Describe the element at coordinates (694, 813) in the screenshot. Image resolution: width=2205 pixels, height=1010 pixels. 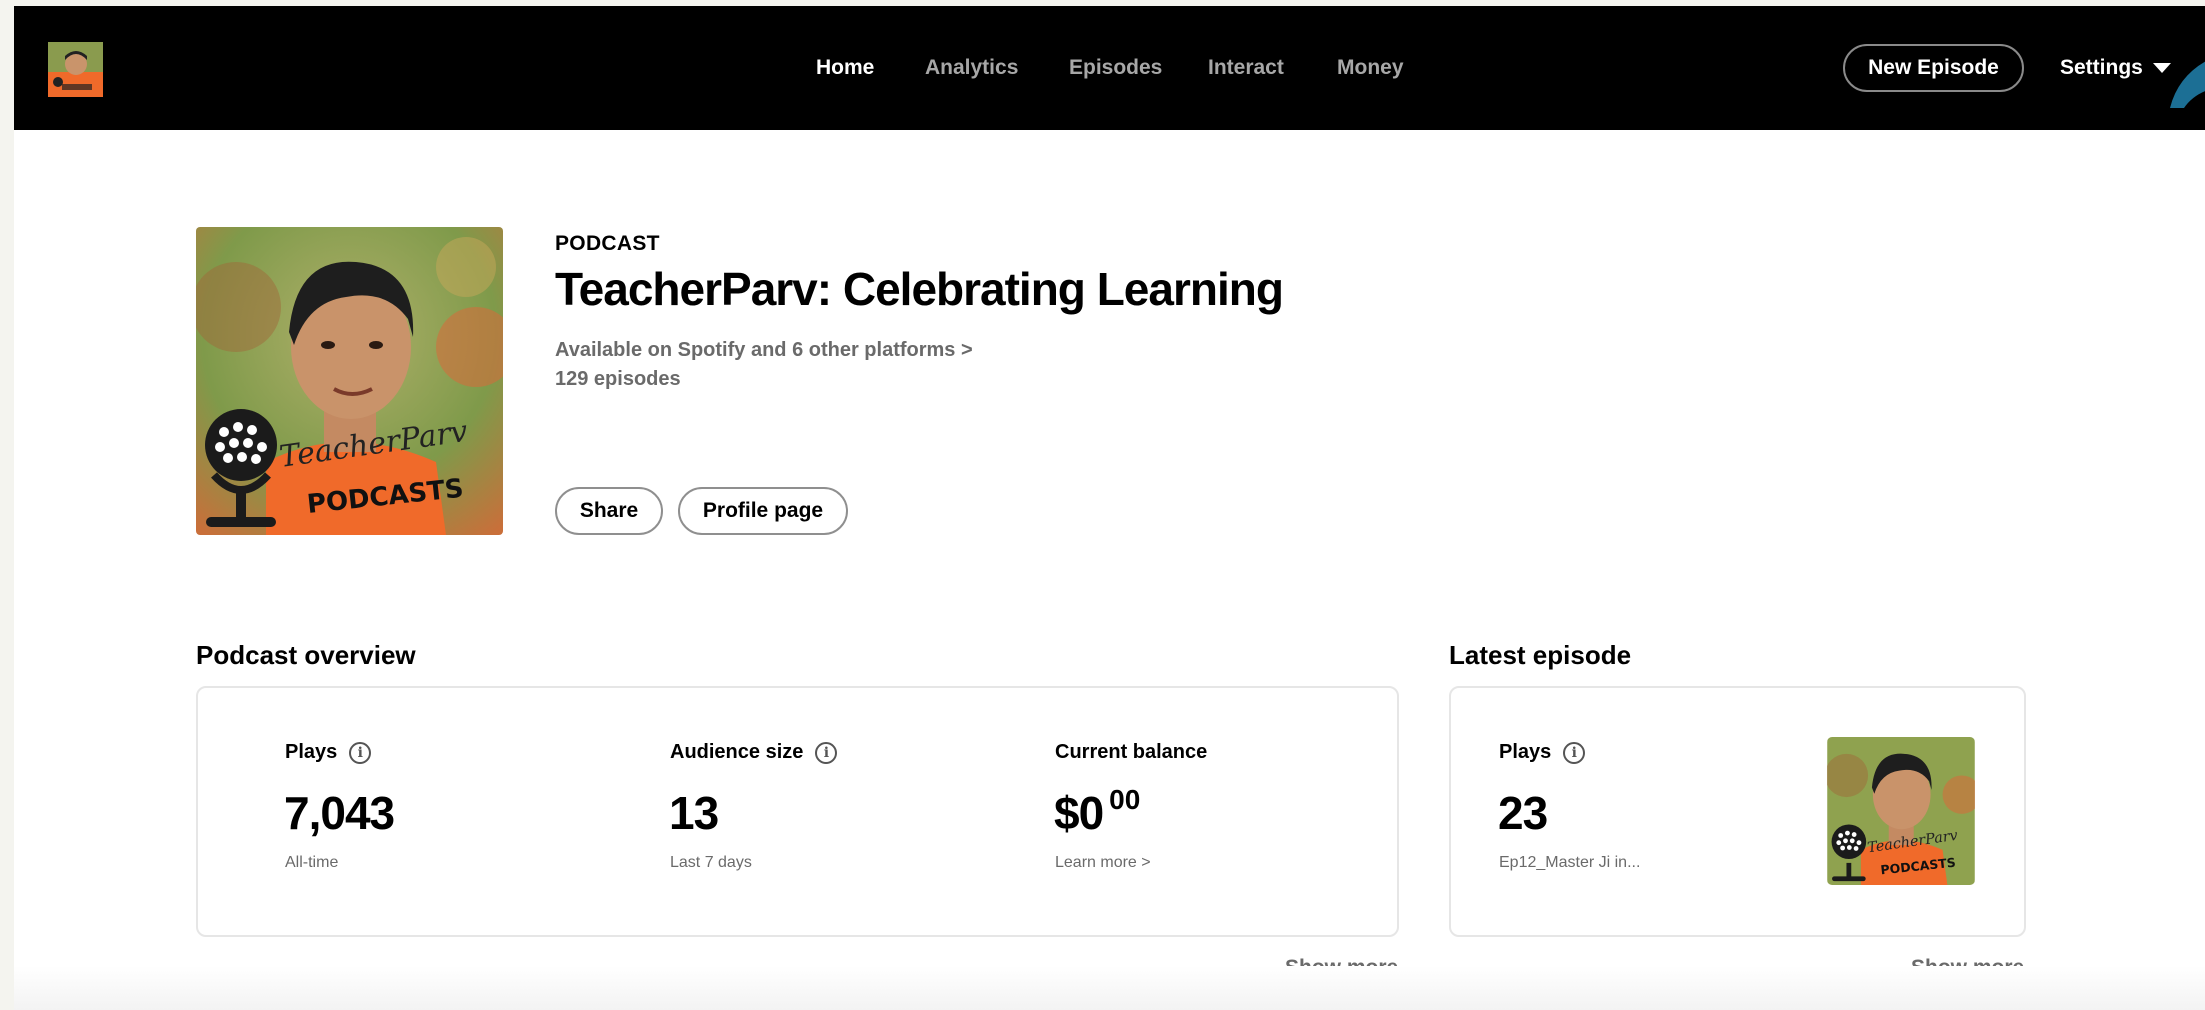
I see `audience-value: 13` at that location.